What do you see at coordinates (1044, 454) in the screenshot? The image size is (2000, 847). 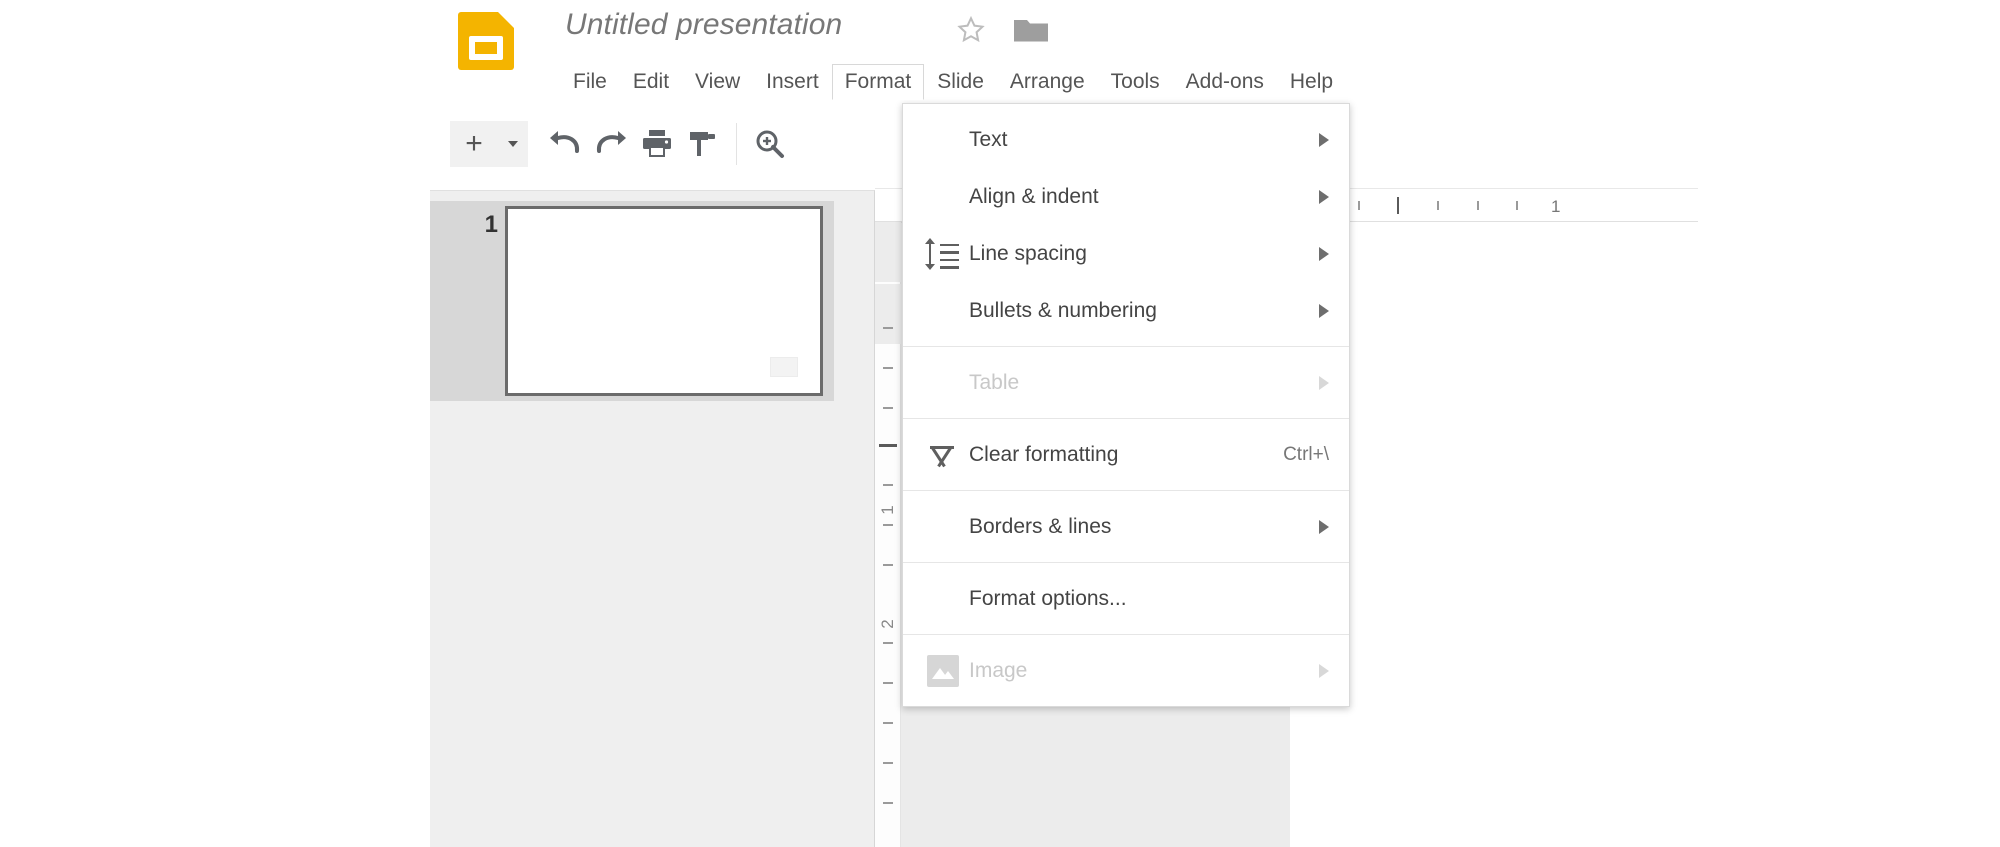 I see `menu-item-label: Clear formatting` at bounding box center [1044, 454].